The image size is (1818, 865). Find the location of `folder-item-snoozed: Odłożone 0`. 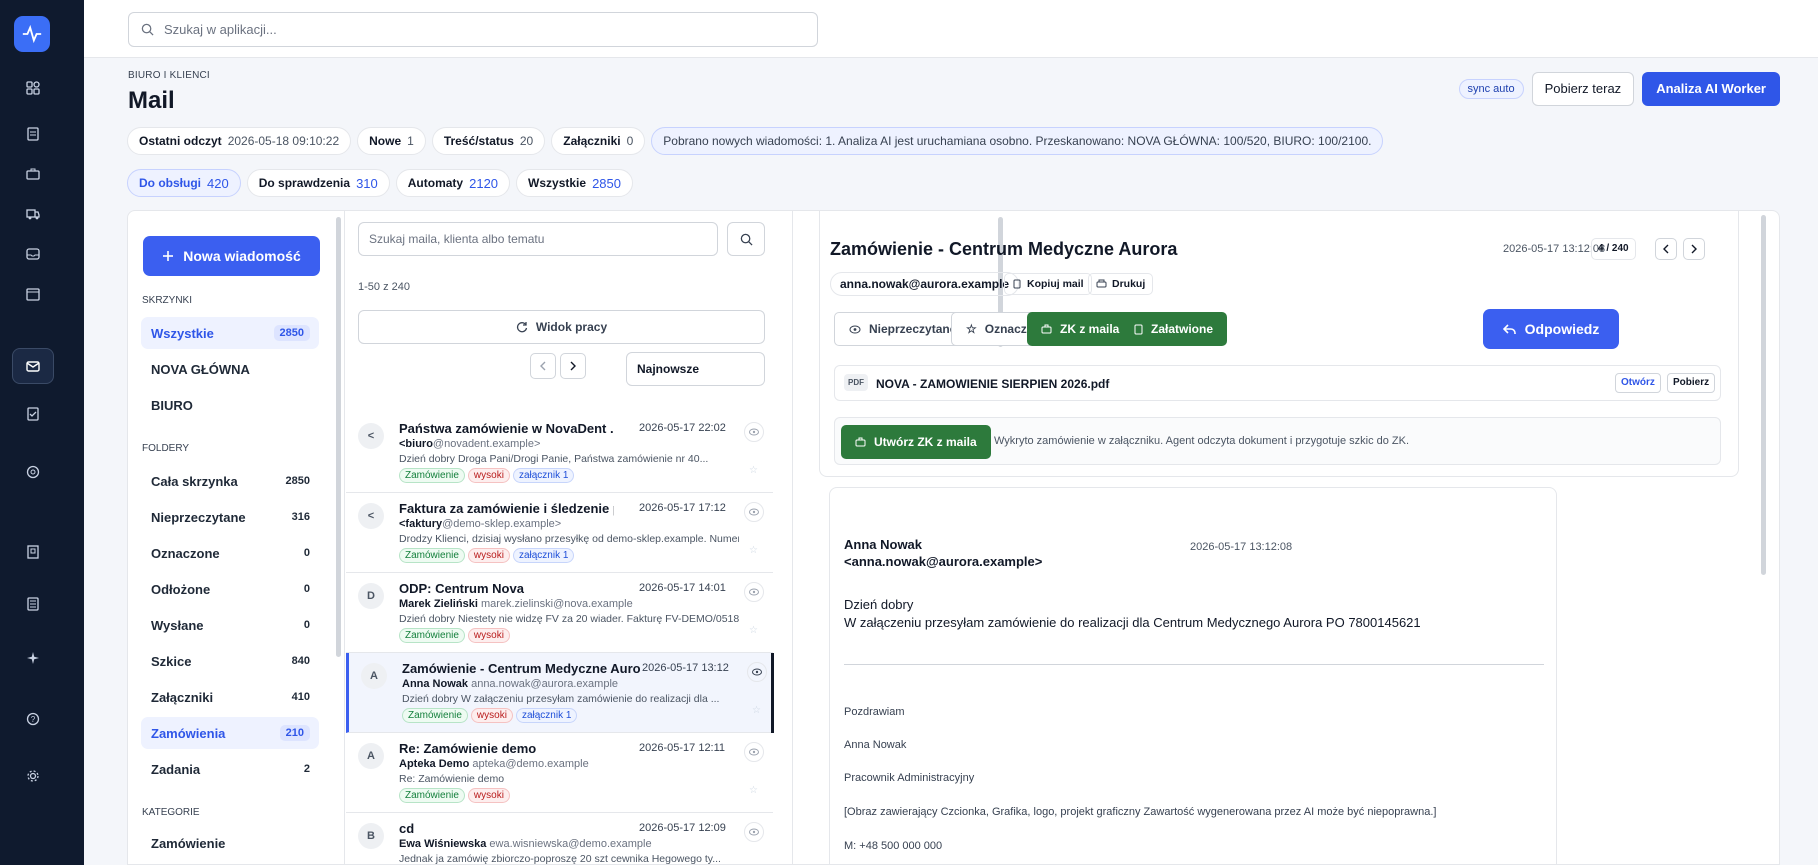

folder-item-snoozed: Odłożone 0 is located at coordinates (230, 589).